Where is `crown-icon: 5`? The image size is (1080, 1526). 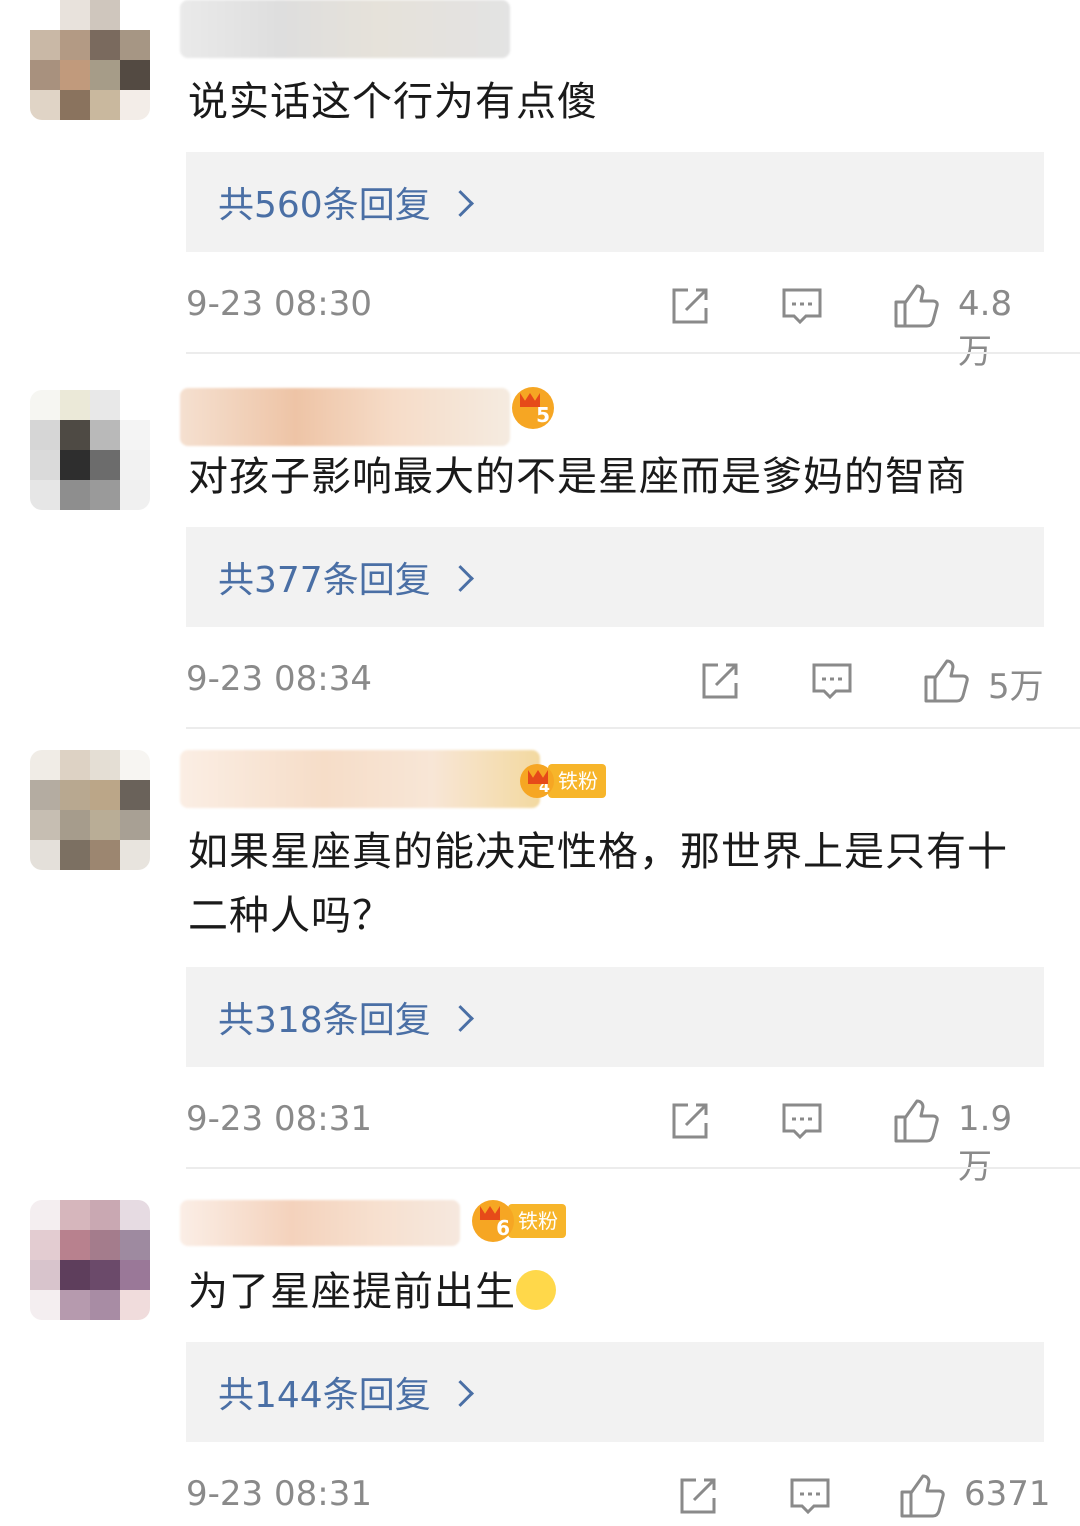
crown-icon: 5 is located at coordinates (533, 408).